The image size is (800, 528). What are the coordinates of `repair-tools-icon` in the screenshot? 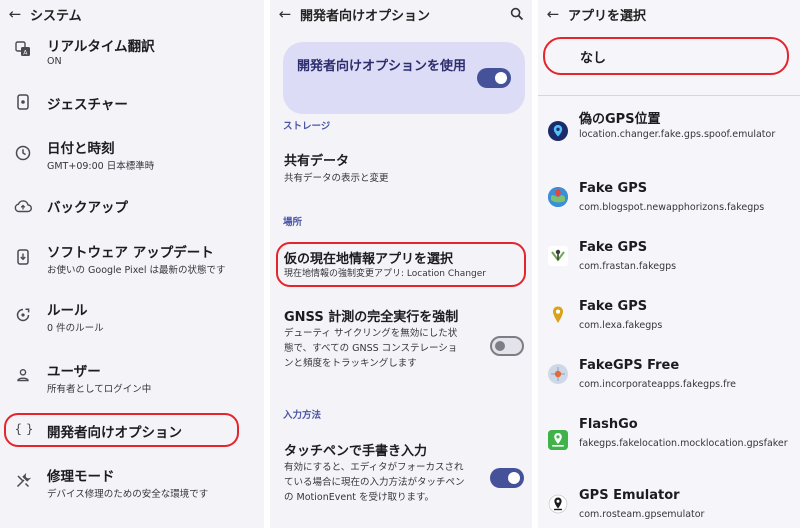 It's located at (23, 481).